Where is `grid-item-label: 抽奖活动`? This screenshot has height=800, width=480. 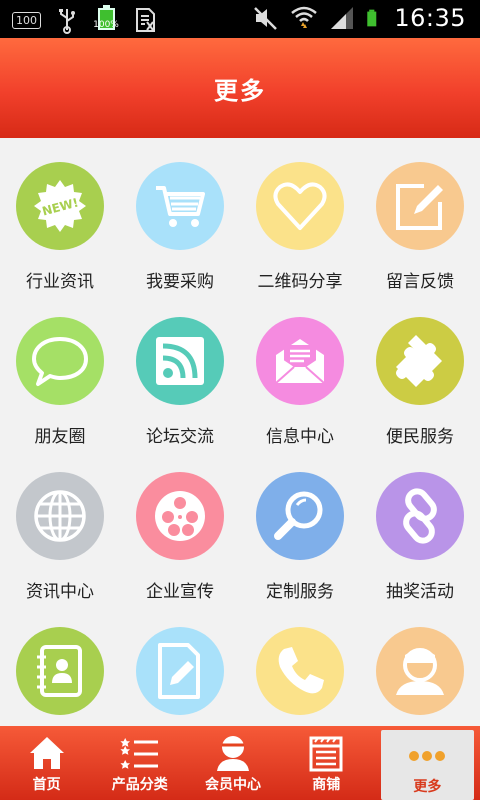
grid-item-label: 抽奖活动 is located at coordinates (420, 592).